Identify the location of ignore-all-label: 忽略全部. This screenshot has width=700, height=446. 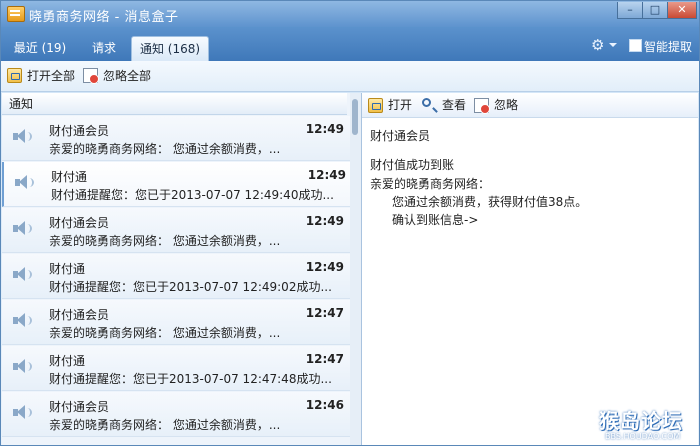
(127, 76).